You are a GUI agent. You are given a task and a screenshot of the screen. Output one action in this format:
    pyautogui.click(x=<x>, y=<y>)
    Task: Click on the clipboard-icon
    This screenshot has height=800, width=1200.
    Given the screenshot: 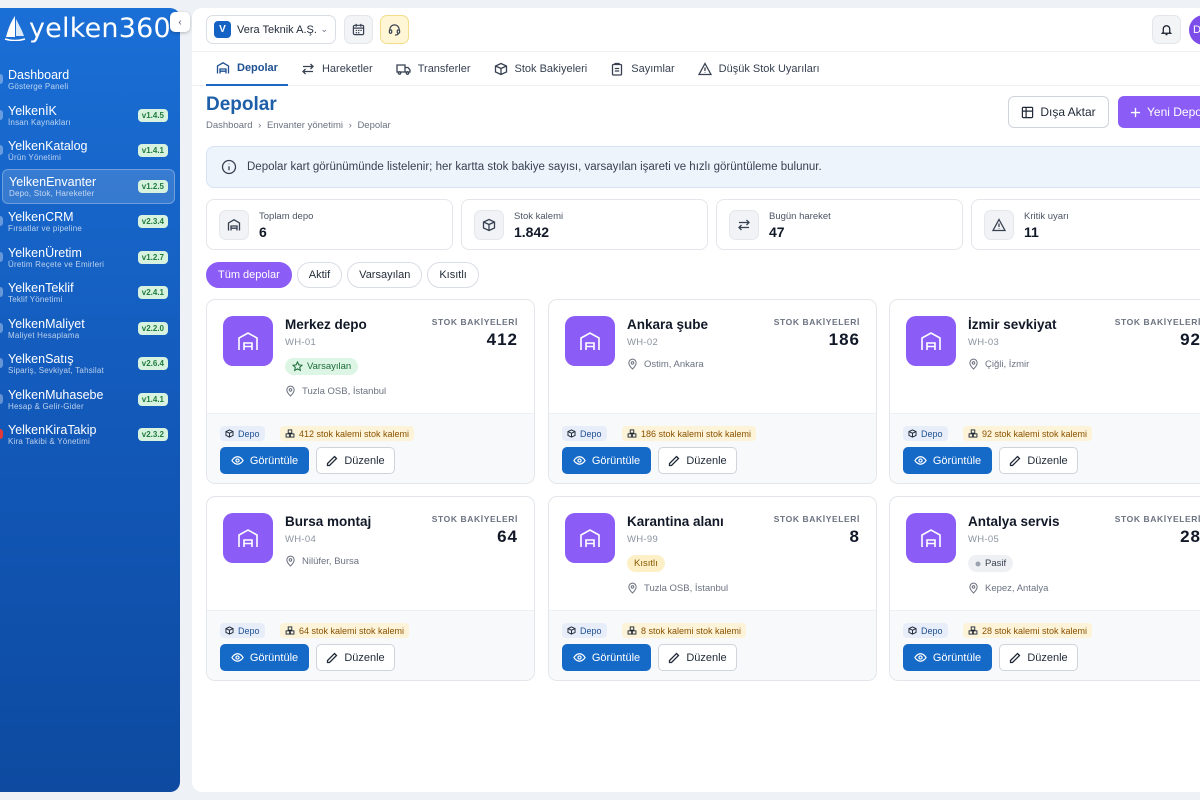 What is the action you would take?
    pyautogui.click(x=617, y=69)
    